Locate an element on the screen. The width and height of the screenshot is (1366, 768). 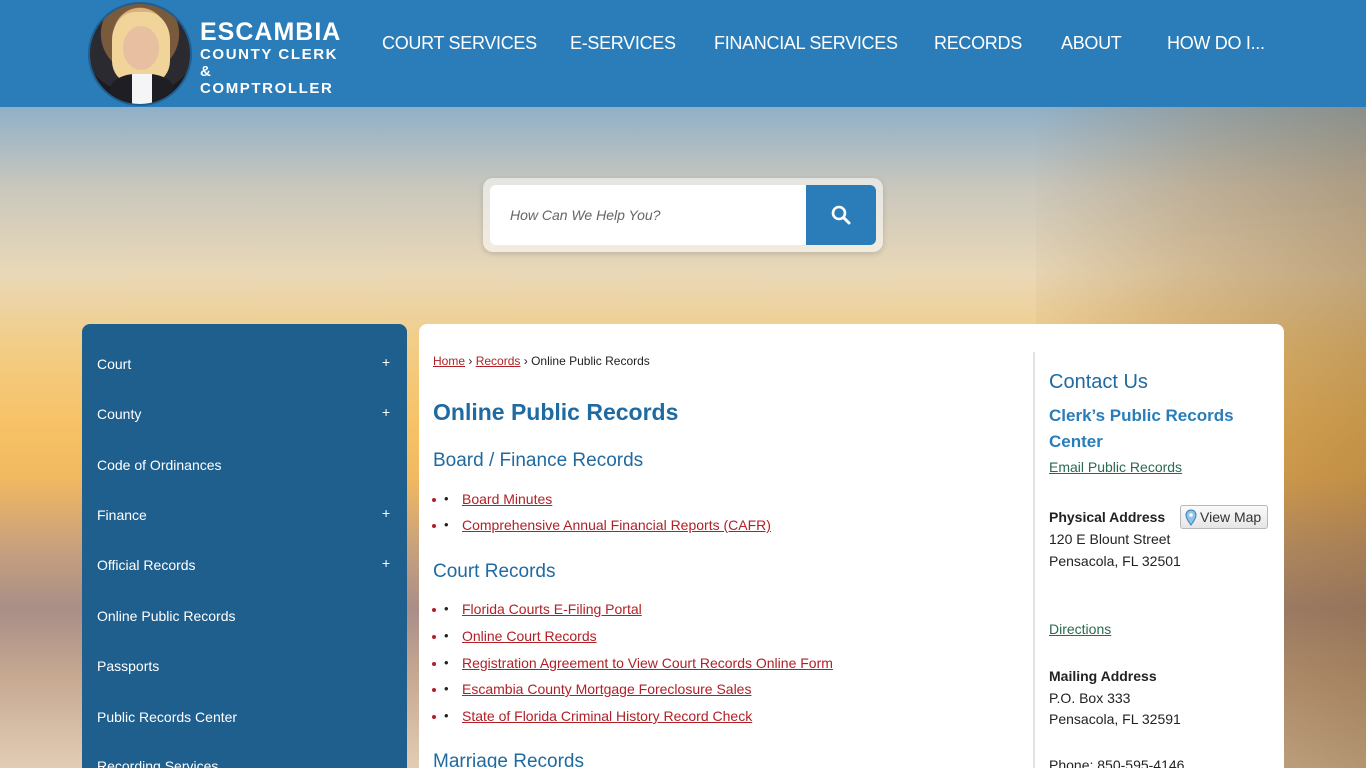
expand-finance-icon: + is located at coordinates (386, 513).